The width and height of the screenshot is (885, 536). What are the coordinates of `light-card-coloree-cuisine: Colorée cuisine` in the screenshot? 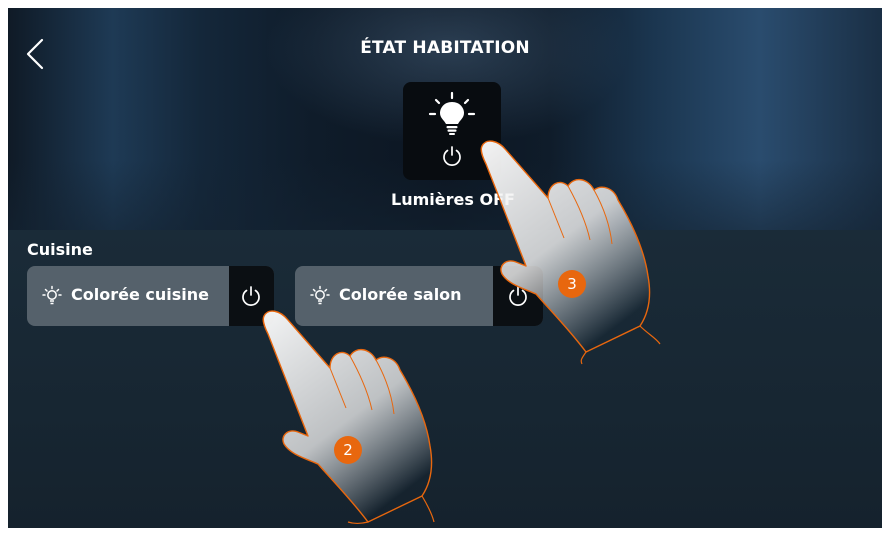 It's located at (150, 296).